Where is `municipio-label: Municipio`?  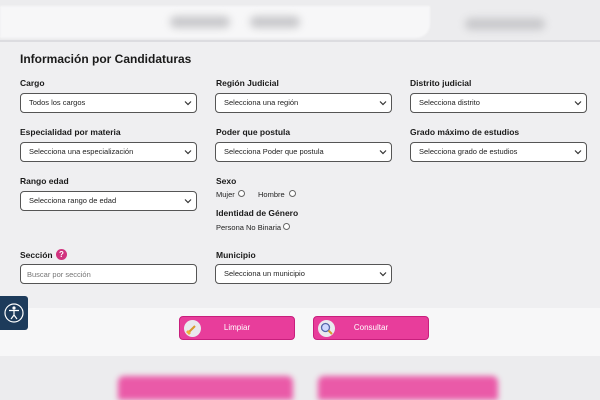
municipio-label: Municipio is located at coordinates (236, 255).